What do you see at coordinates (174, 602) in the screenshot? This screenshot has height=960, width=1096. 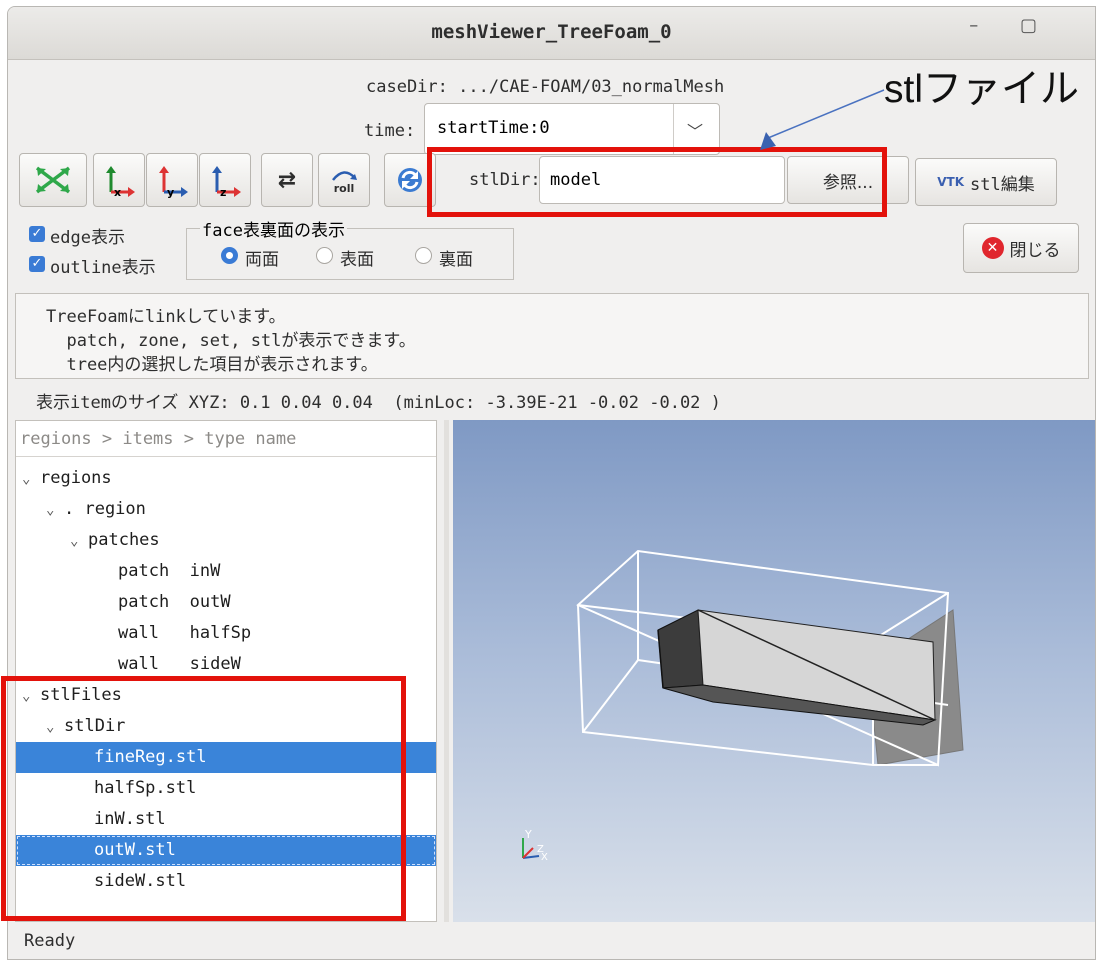 I see `tree-row-label: patch outW` at bounding box center [174, 602].